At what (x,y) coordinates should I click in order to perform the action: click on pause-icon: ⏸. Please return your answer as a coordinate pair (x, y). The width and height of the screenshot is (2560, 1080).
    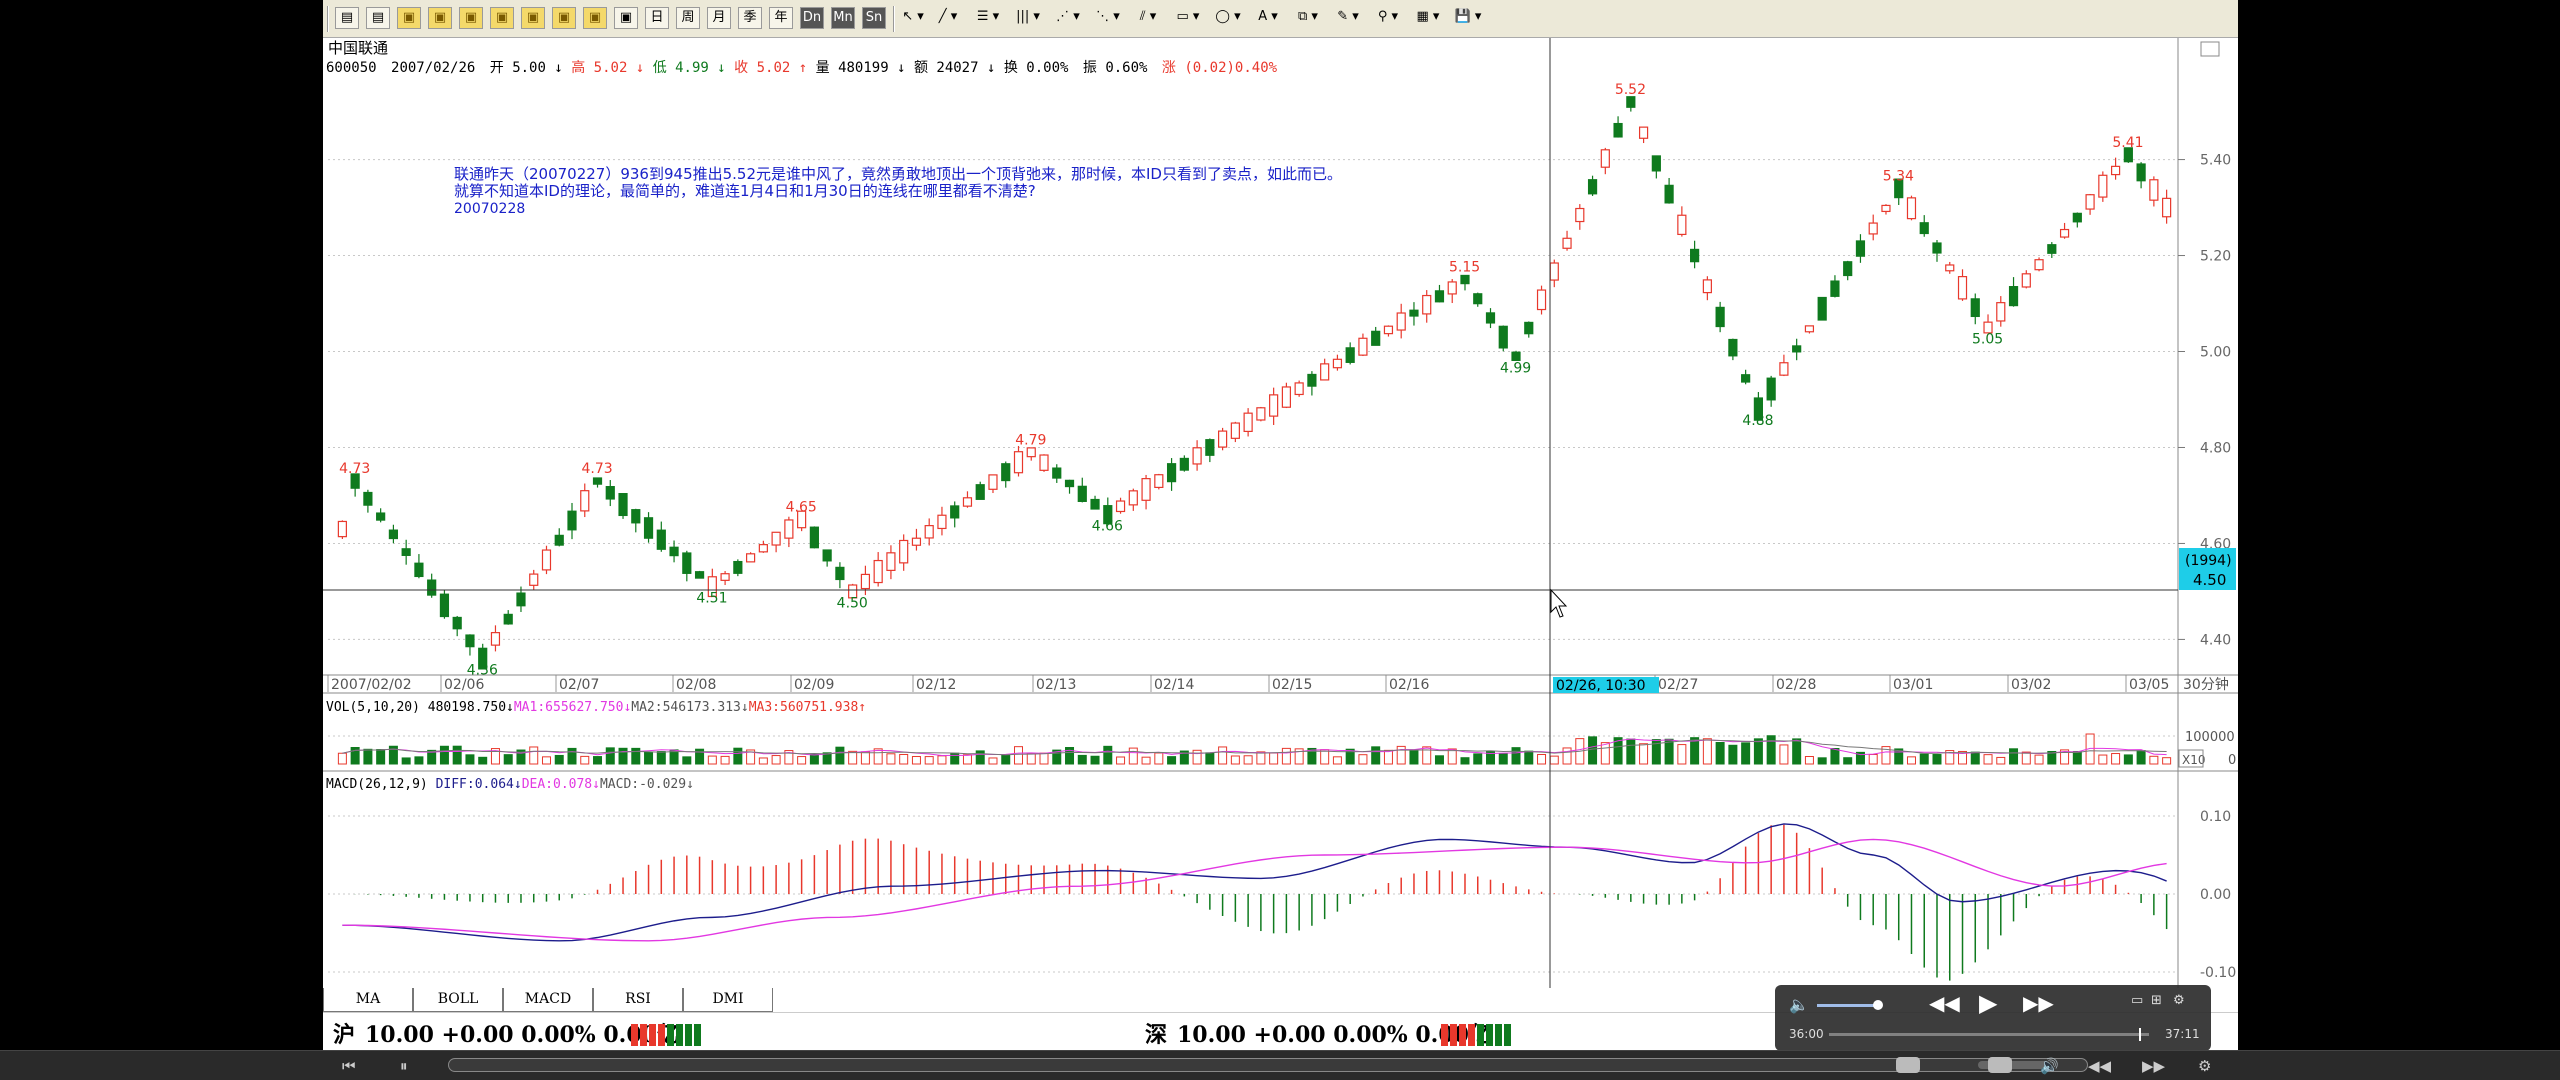
    Looking at the image, I should click on (404, 1066).